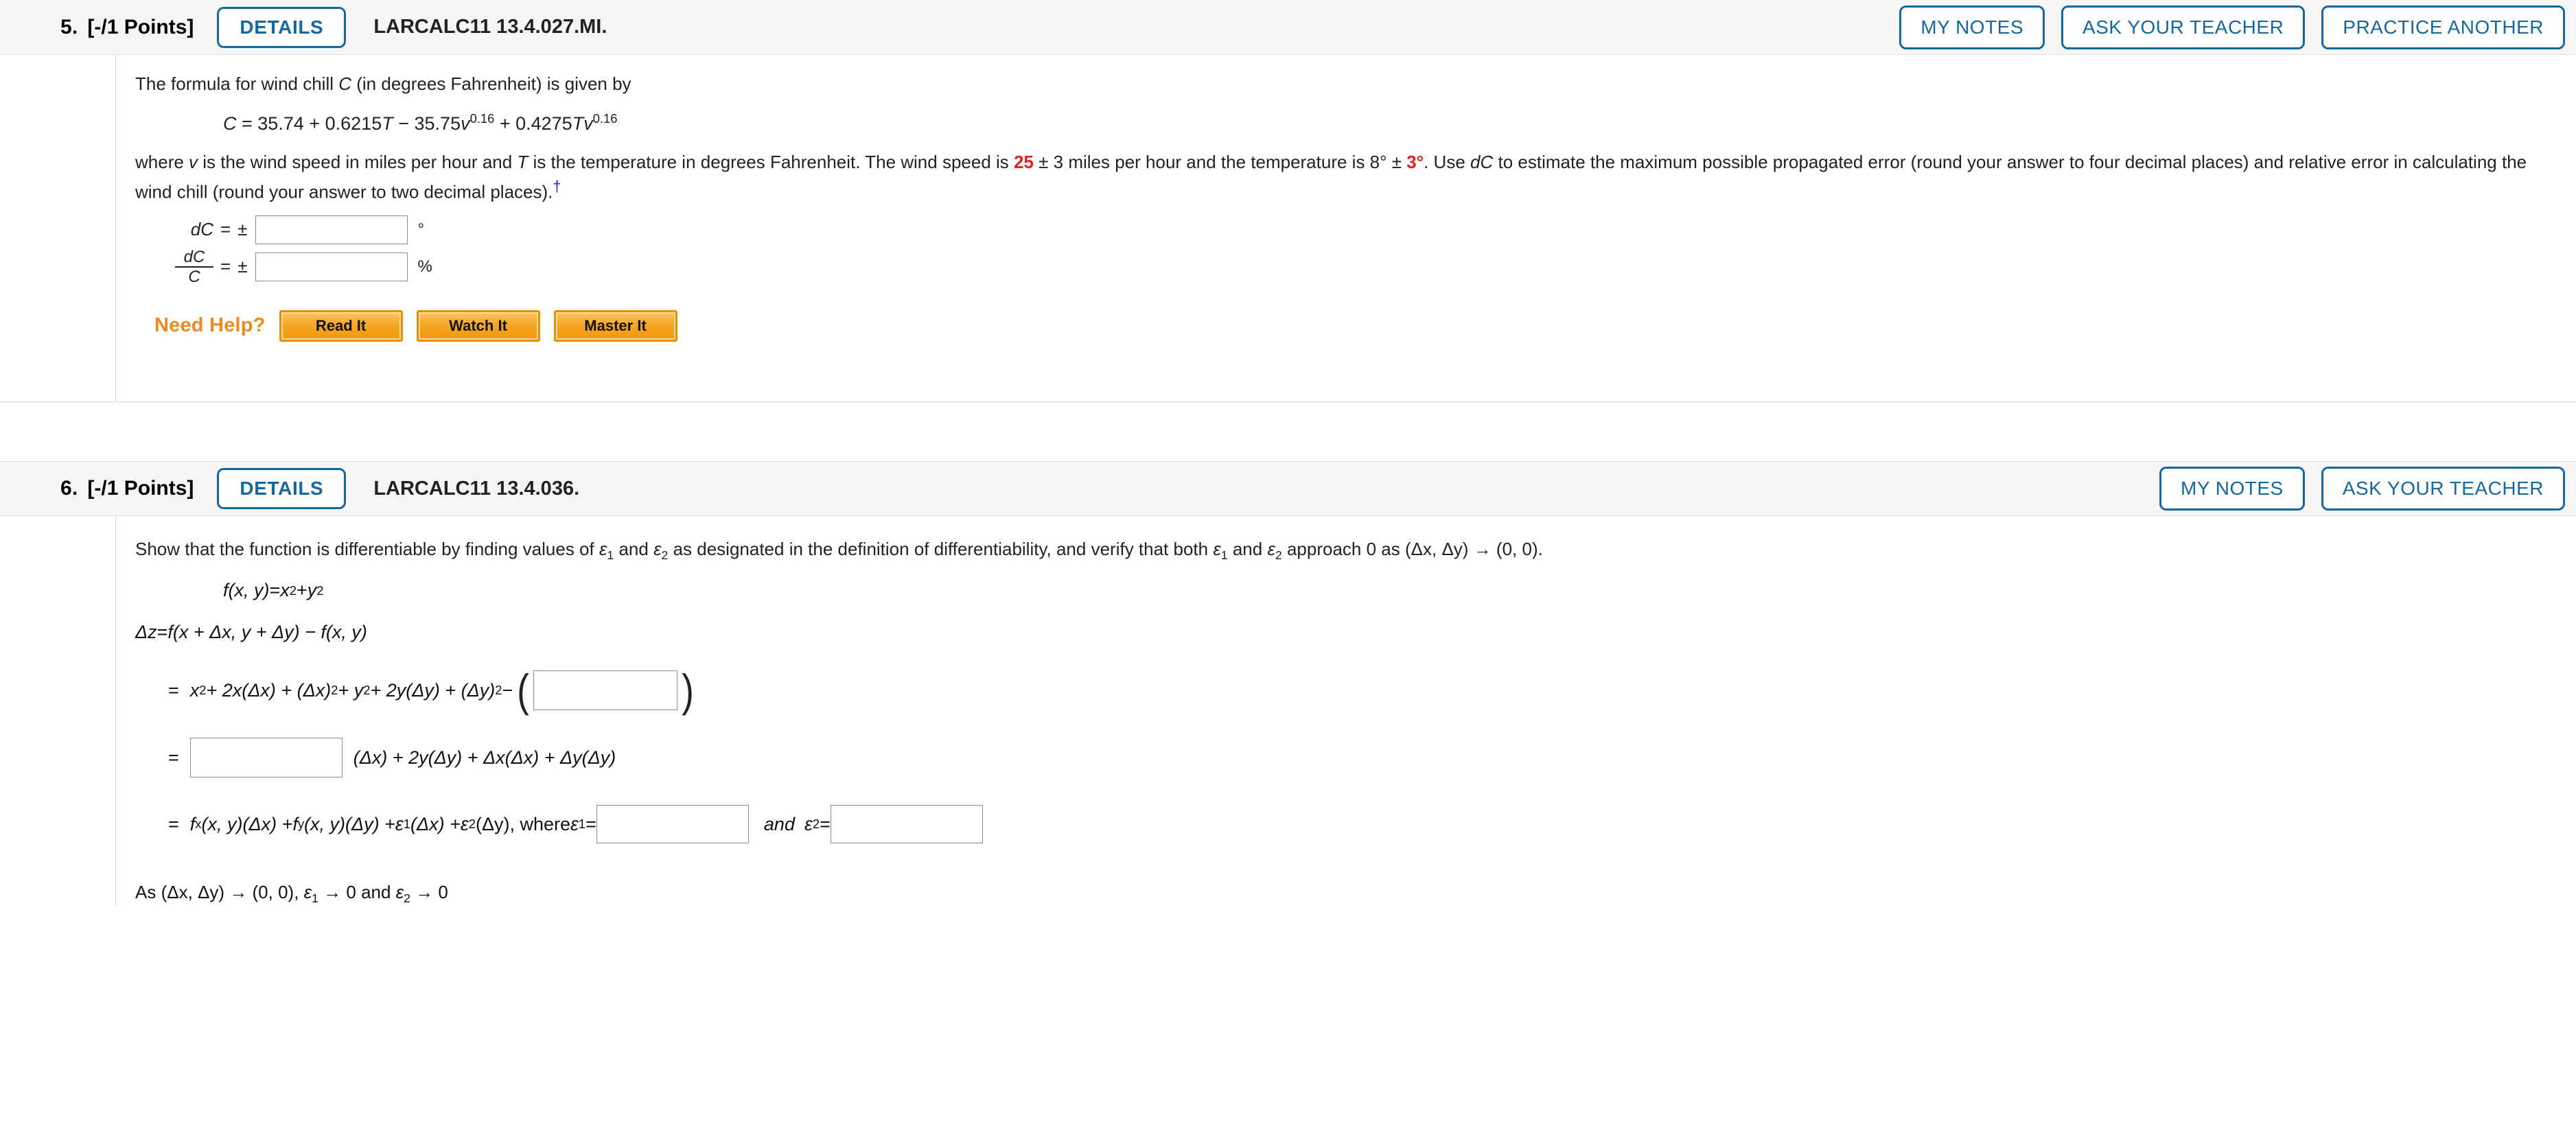  Describe the element at coordinates (465, 123) in the screenshot. I see `formula-var-3: v` at that location.